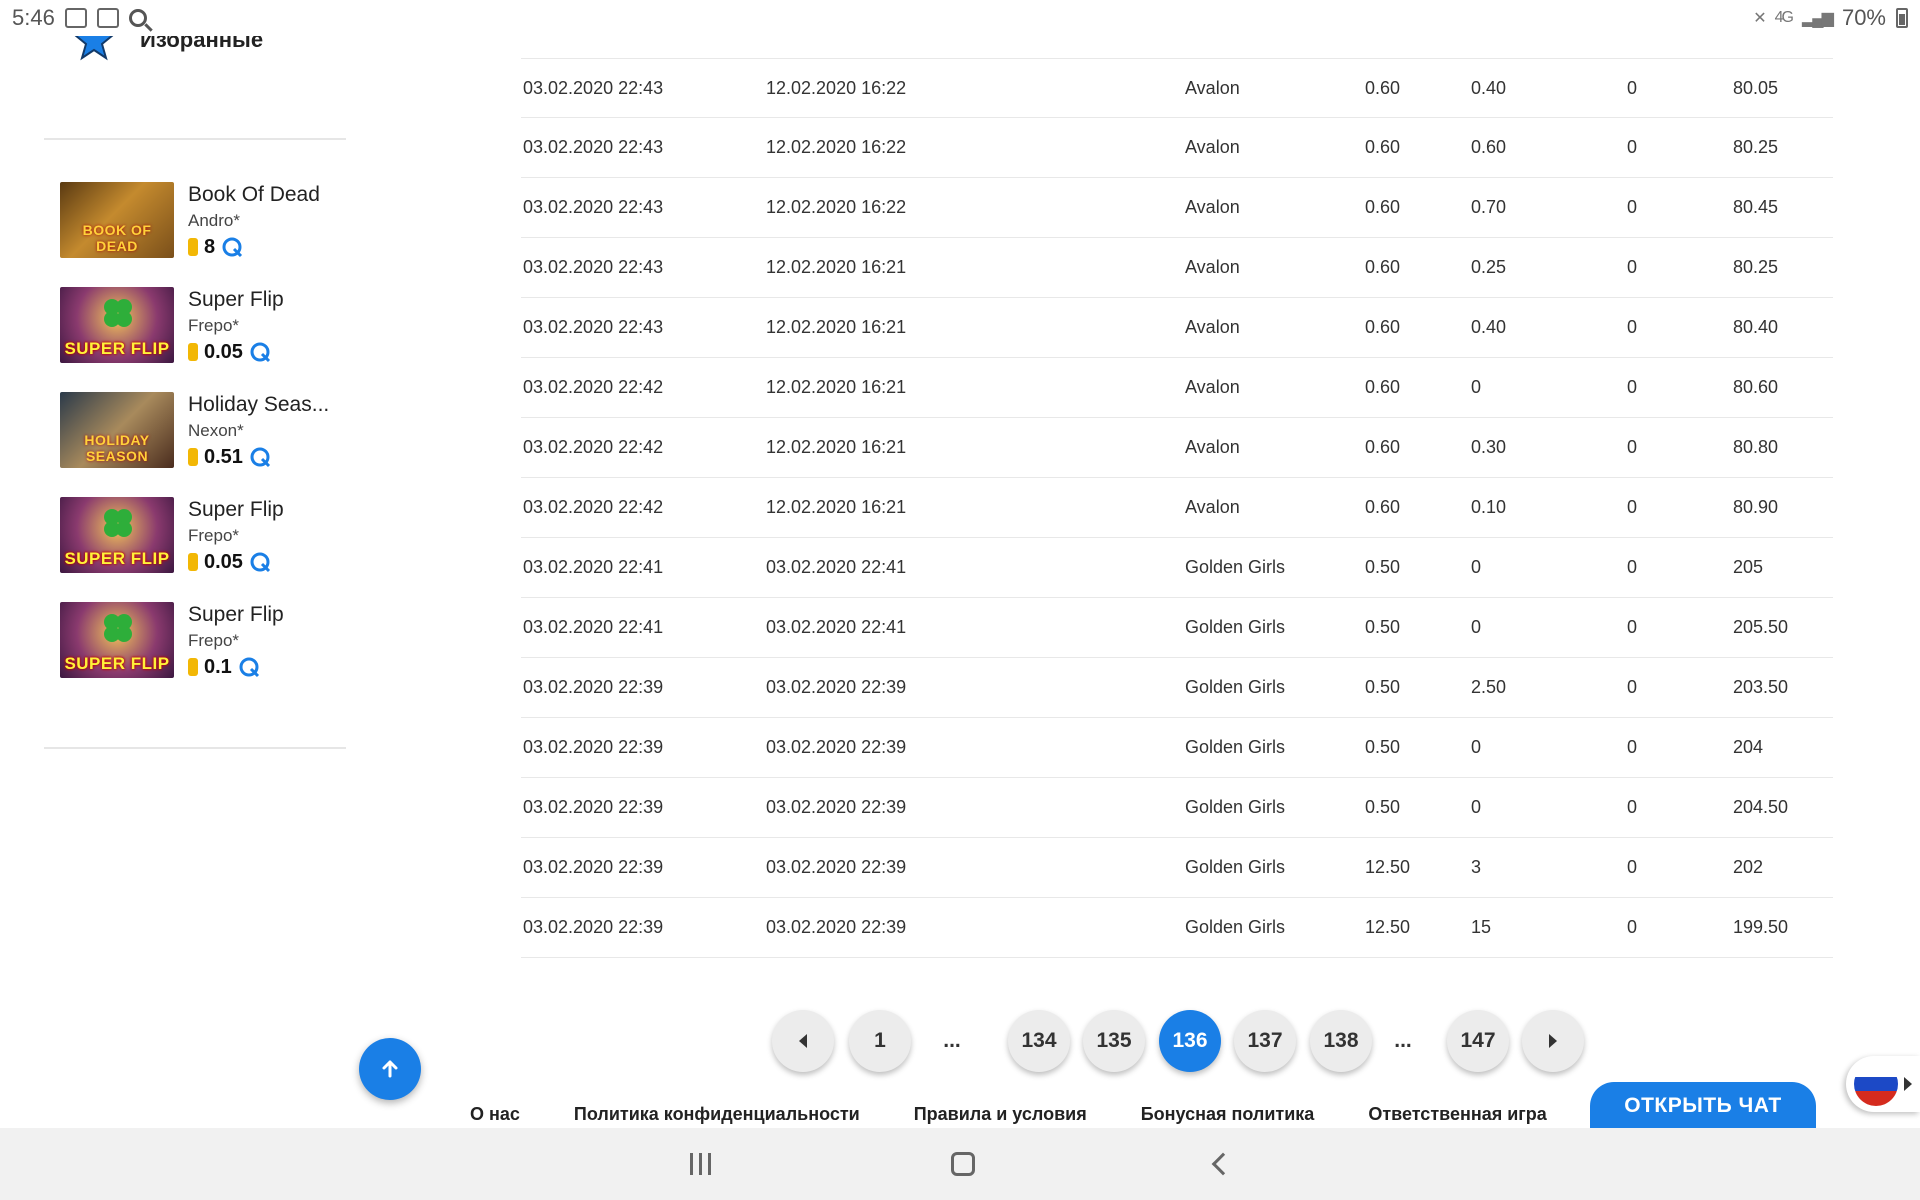 The height and width of the screenshot is (1200, 1920). Describe the element at coordinates (195, 234) in the screenshot. I see `favorite-game-item: BOOK OF DEAD Book Of Dead Andro* 8` at that location.